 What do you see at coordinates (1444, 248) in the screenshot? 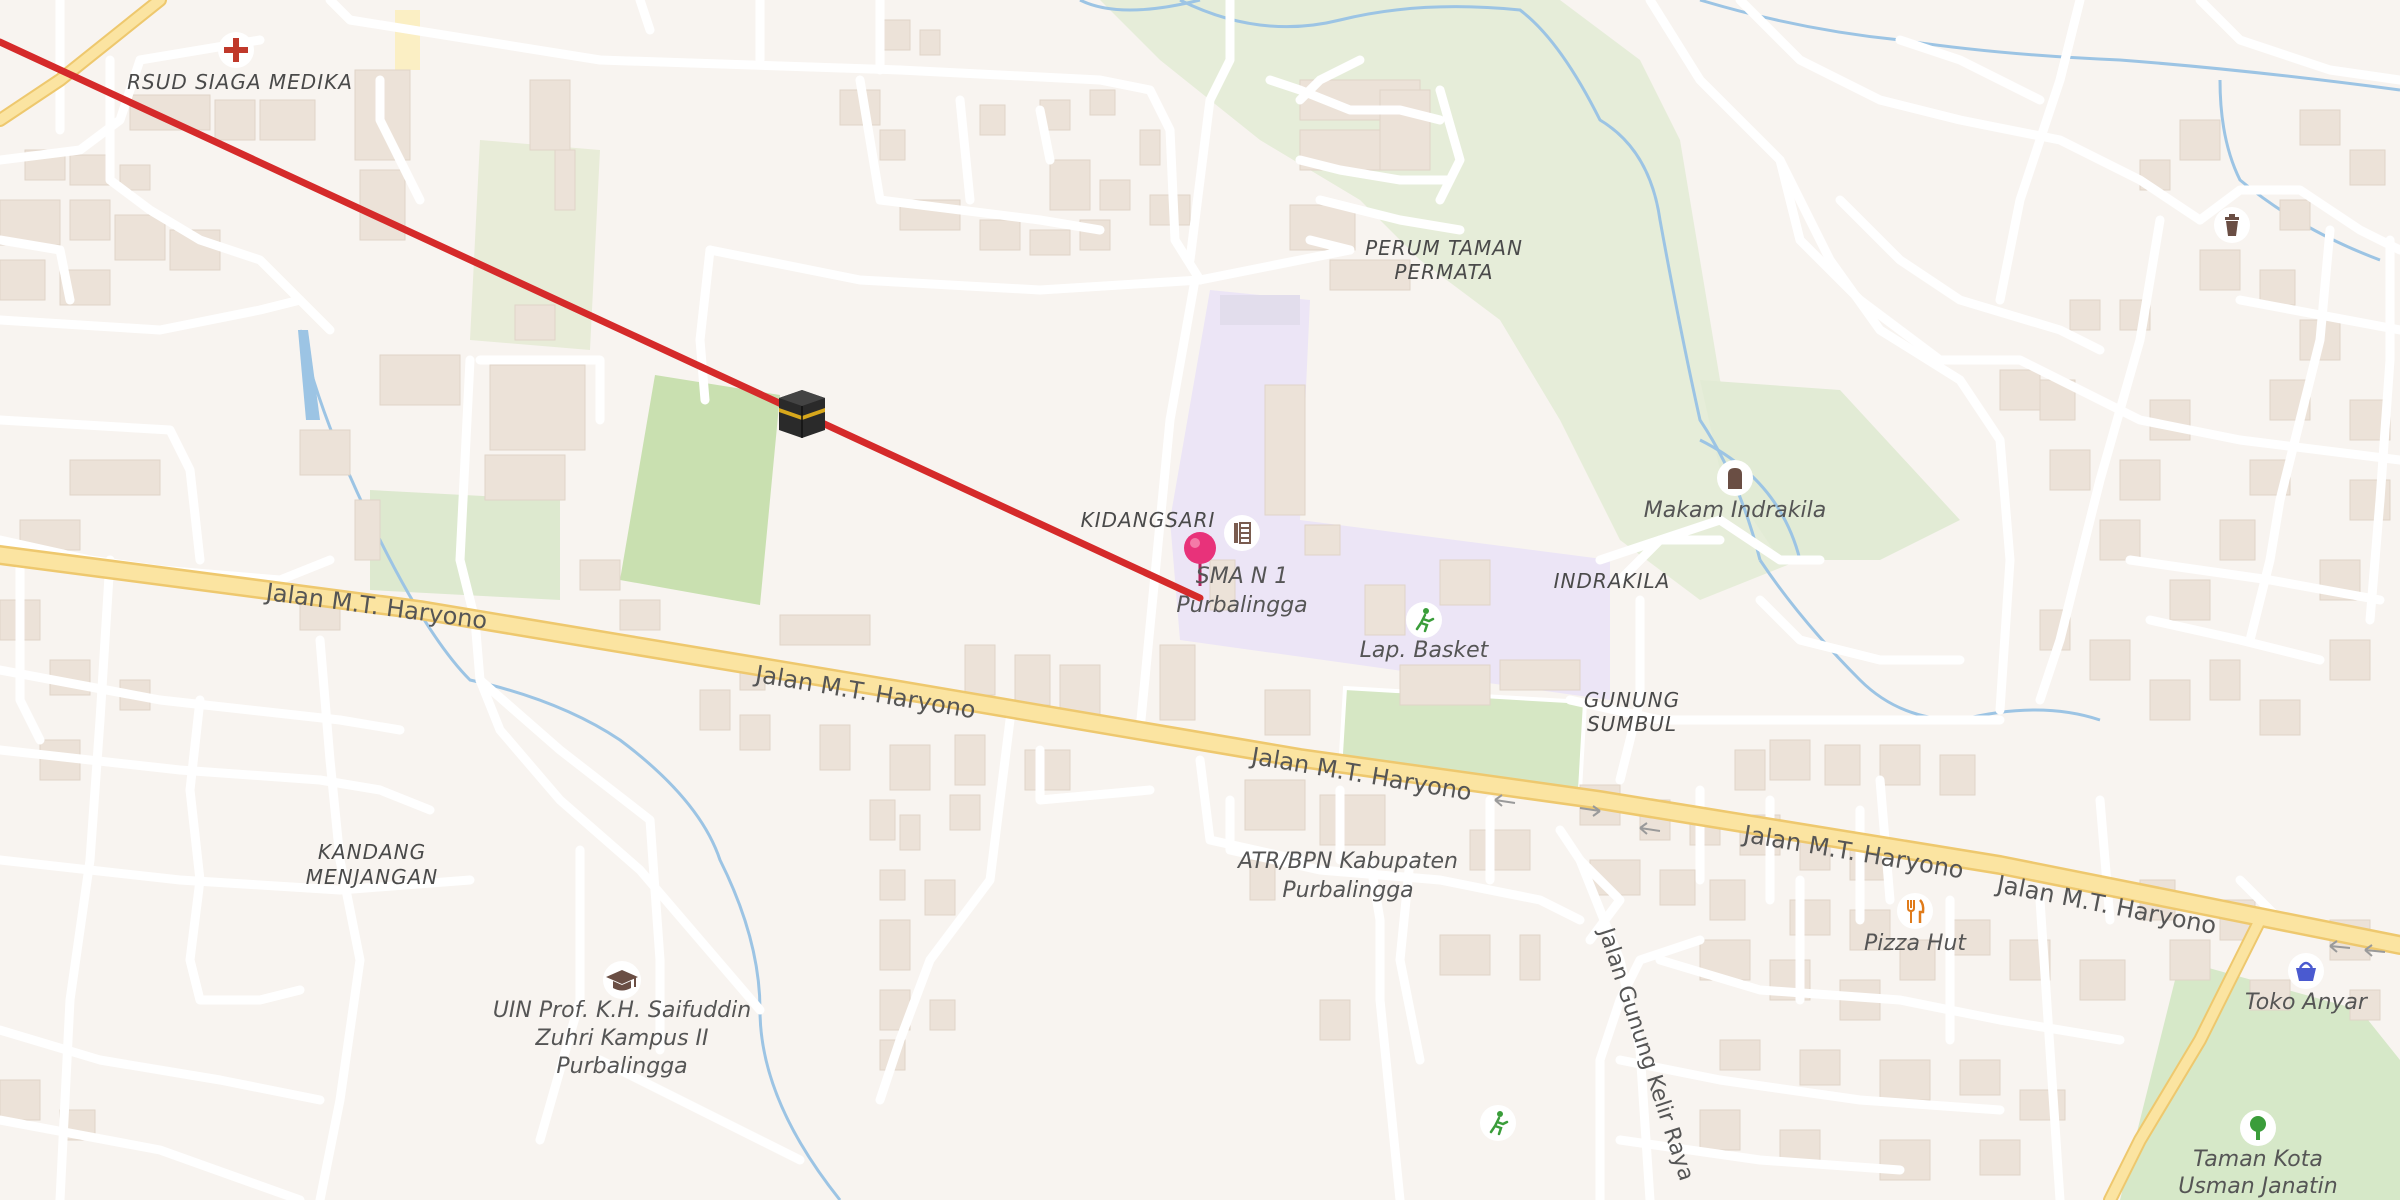
I see `place-label-perum-taman: PERUM TAMAN` at bounding box center [1444, 248].